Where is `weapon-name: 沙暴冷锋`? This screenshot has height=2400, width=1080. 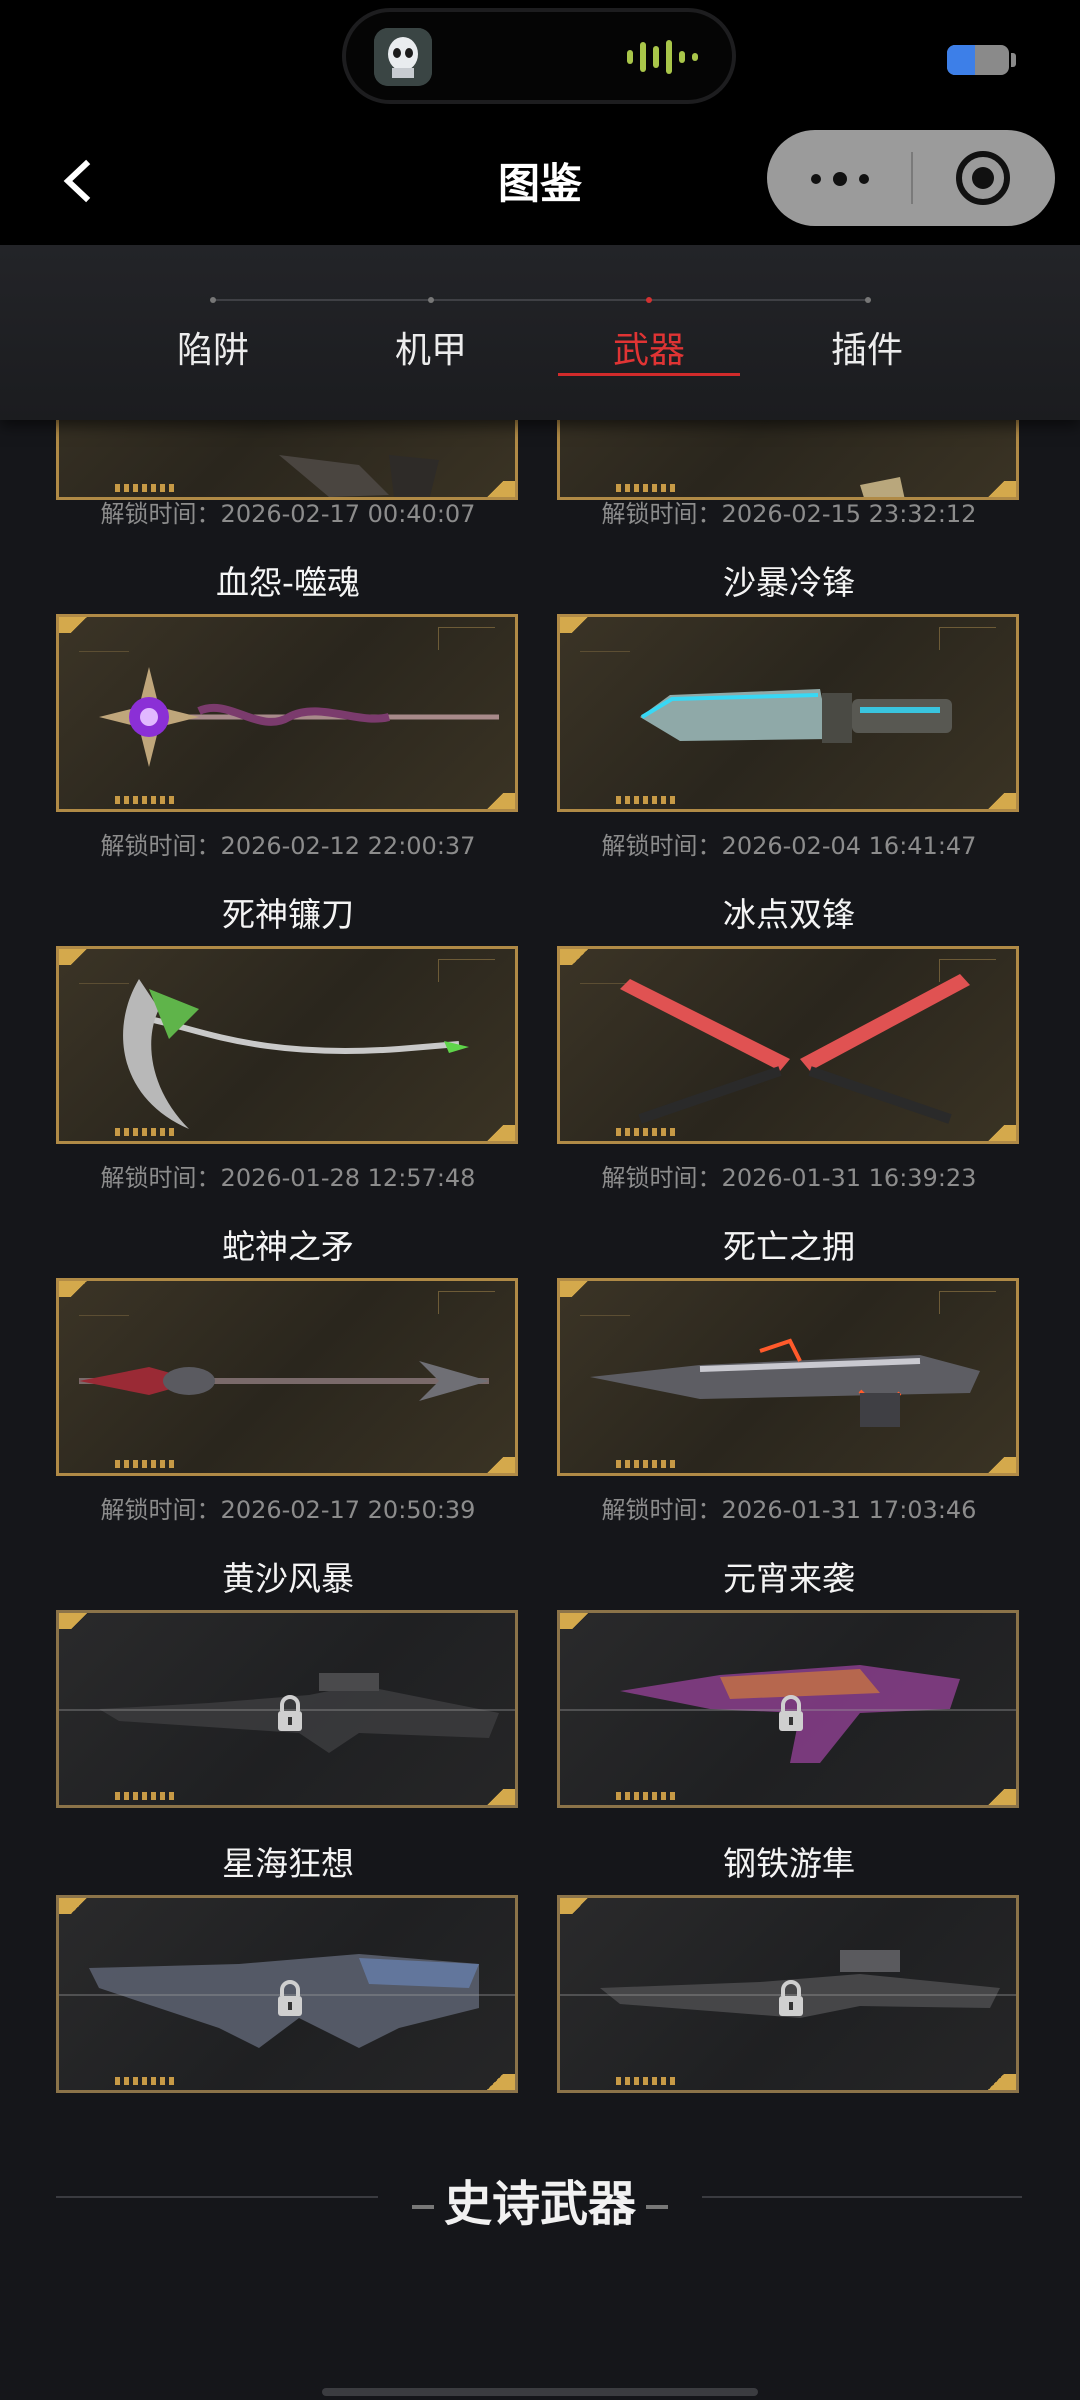
weapon-name: 沙暴冷锋 is located at coordinates (789, 582).